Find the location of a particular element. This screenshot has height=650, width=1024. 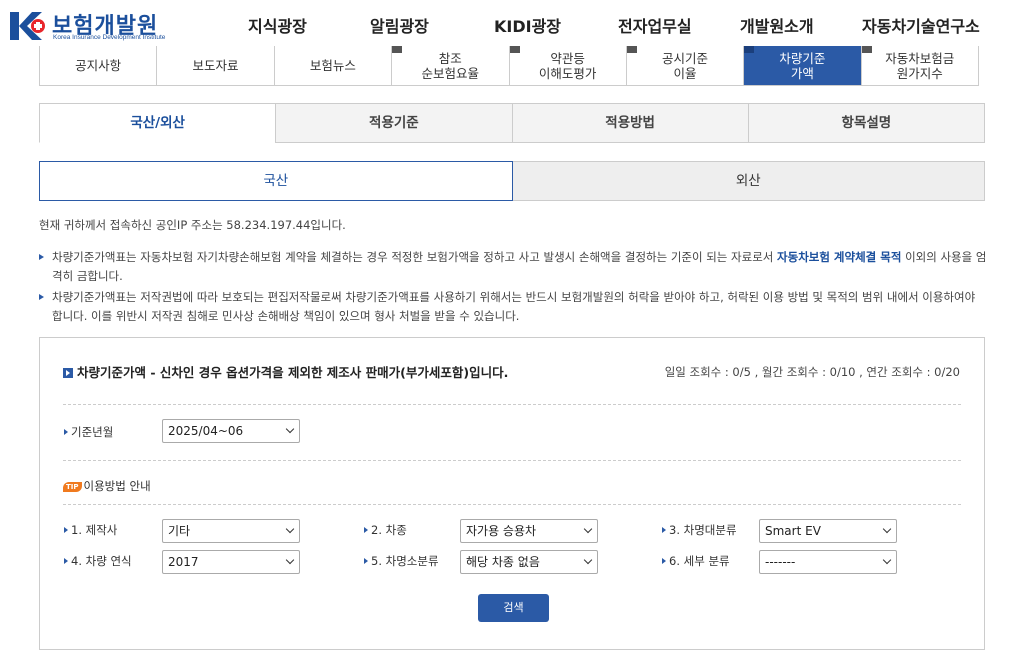

tab-criteria: 적용기준 is located at coordinates (394, 123).